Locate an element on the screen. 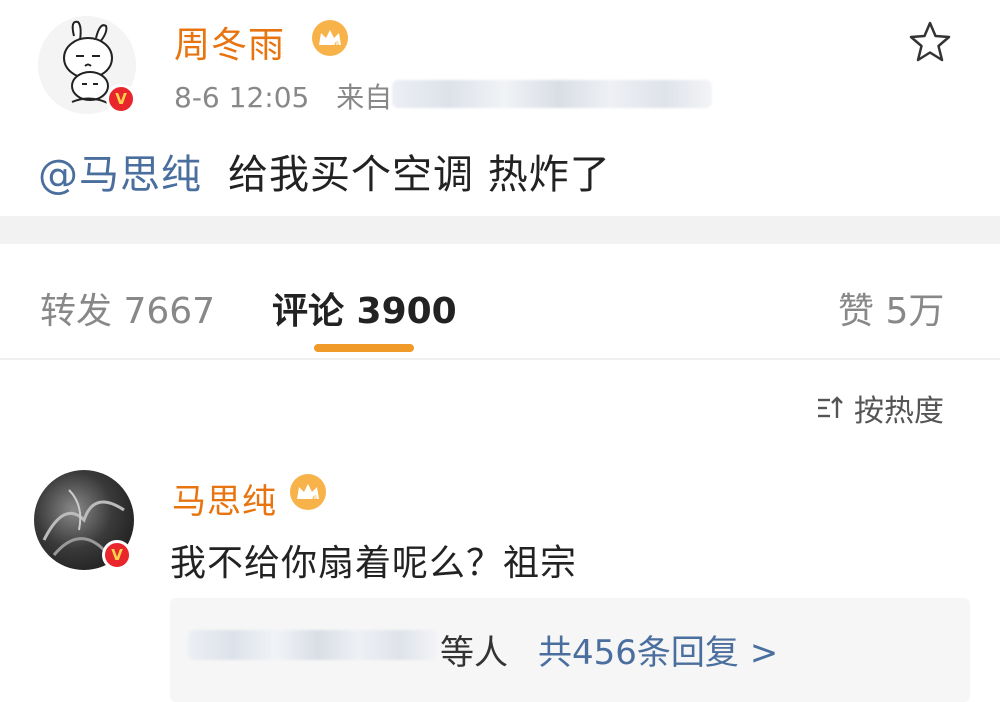 The width and height of the screenshot is (1000, 702). post-author-name: 周冬雨 is located at coordinates (229, 42).